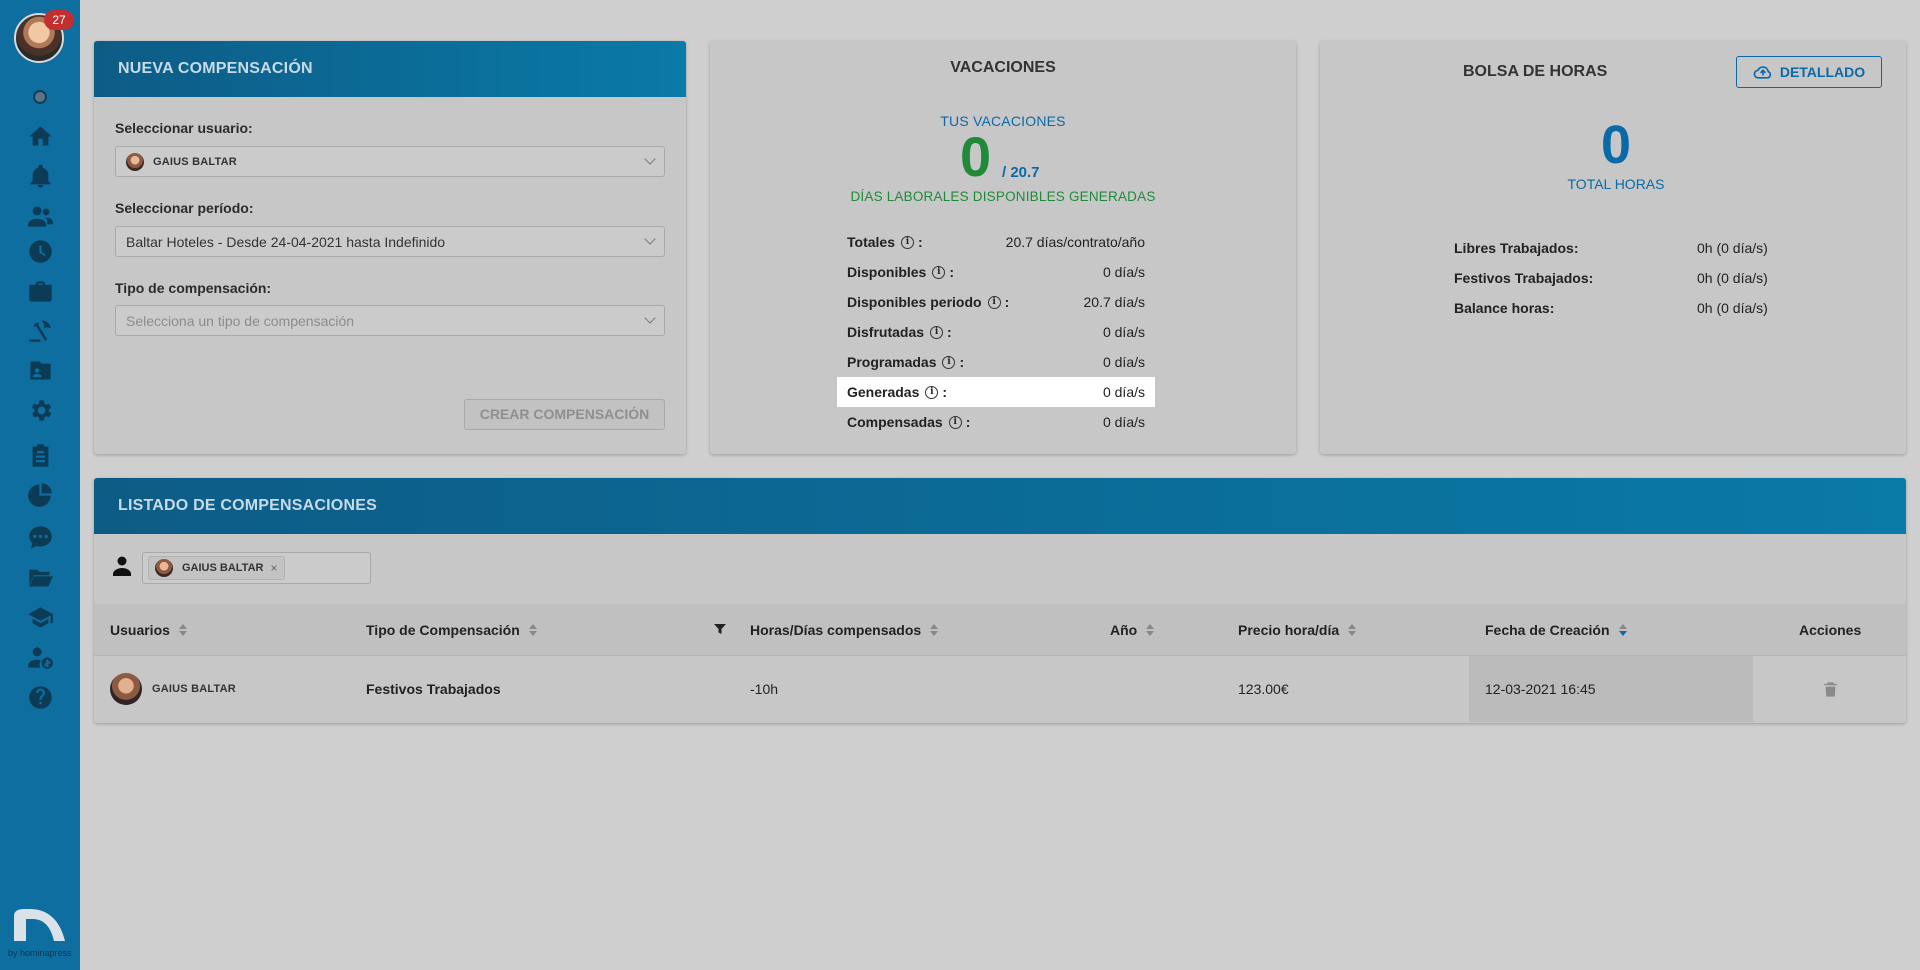  I want to click on column-header-label: Horas/Días compensados, so click(836, 629).